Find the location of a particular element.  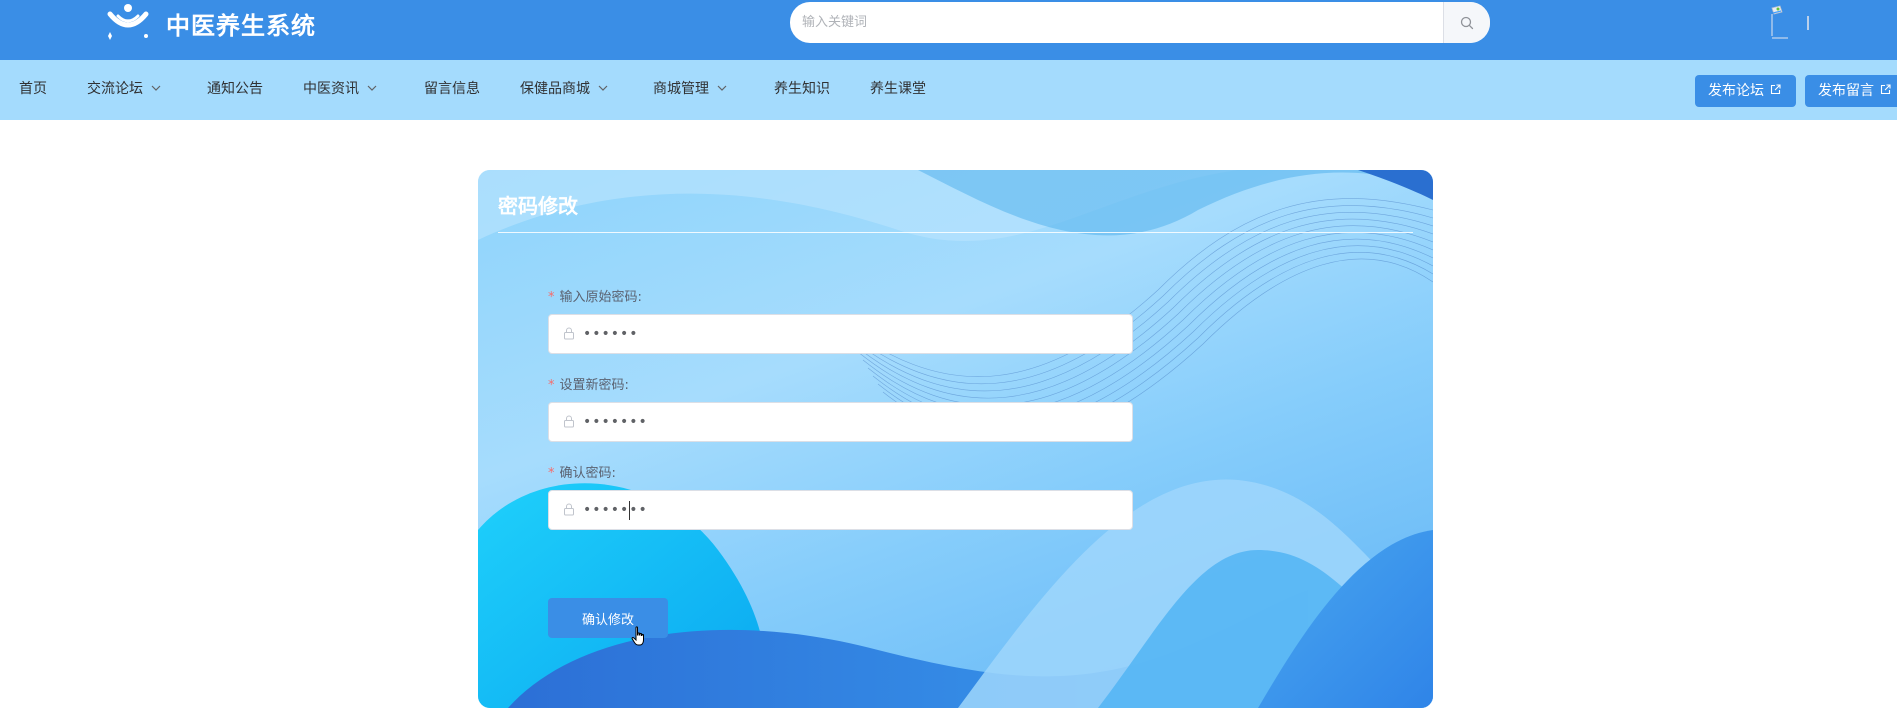

publish-forum-button: 发布论坛 is located at coordinates (1745, 91).